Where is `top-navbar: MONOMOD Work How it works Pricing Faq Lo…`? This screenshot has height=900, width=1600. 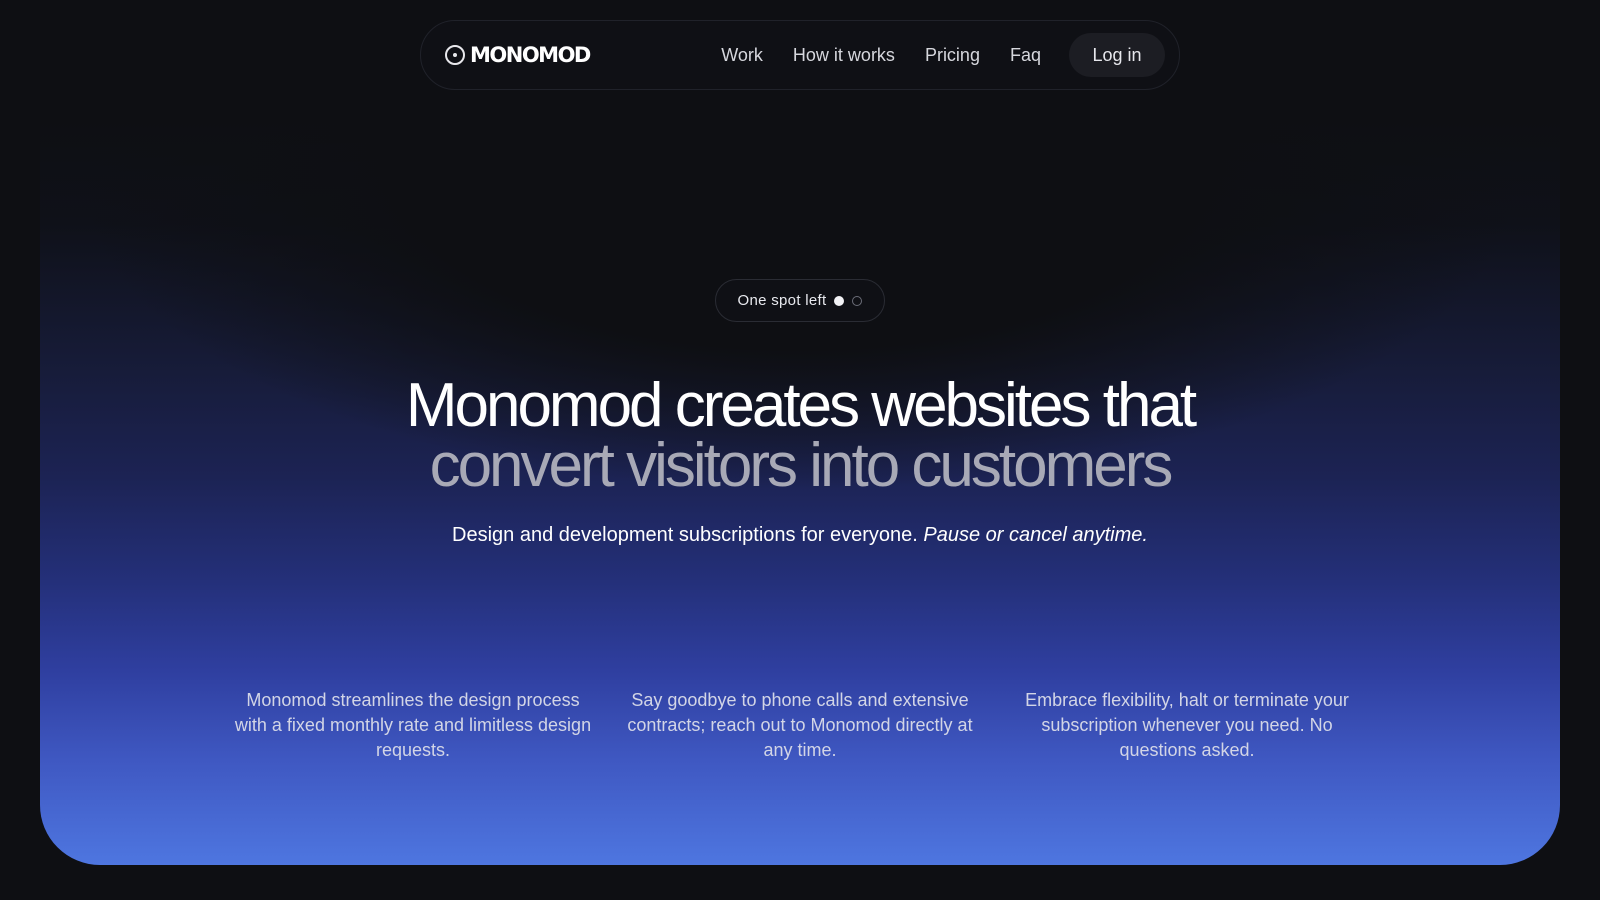
top-navbar: MONOMOD Work How it works Pricing Faq Lo… is located at coordinates (800, 55).